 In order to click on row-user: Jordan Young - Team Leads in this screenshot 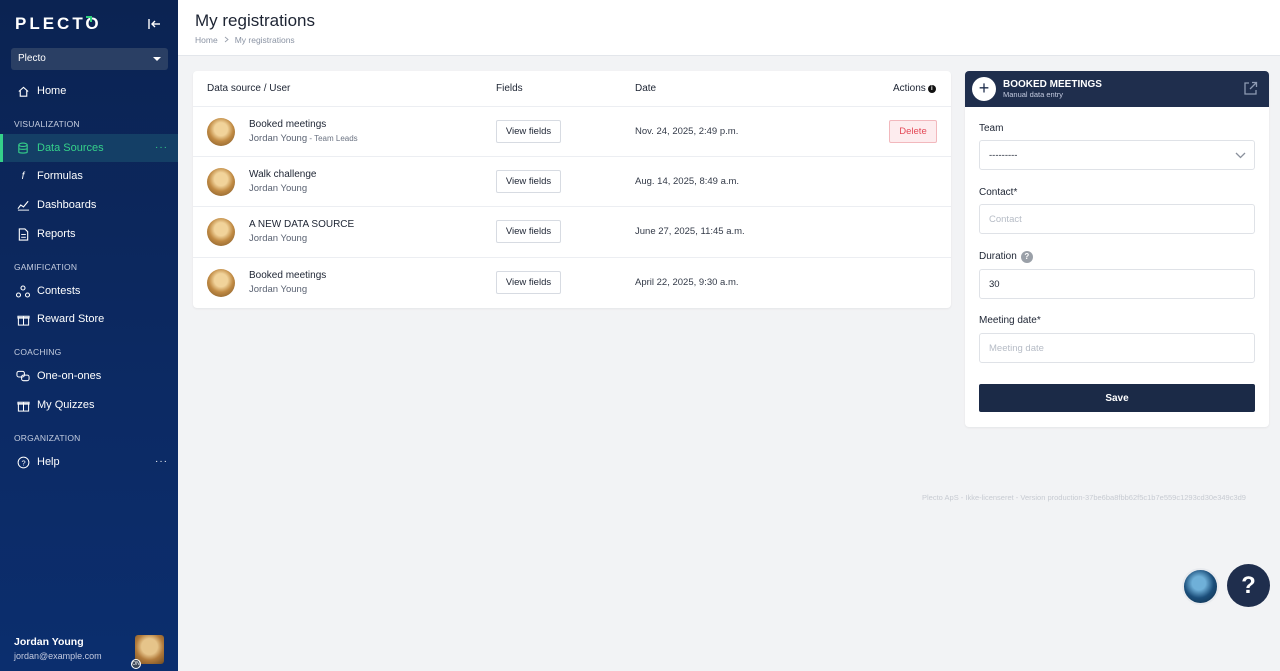, I will do `click(303, 138)`.